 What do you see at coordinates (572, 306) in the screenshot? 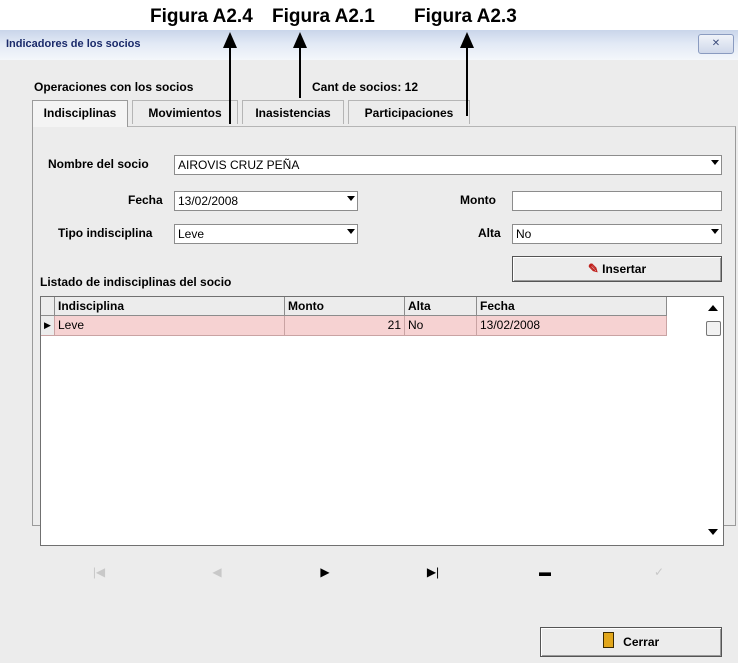
I see `col-header-fecha: Fecha` at bounding box center [572, 306].